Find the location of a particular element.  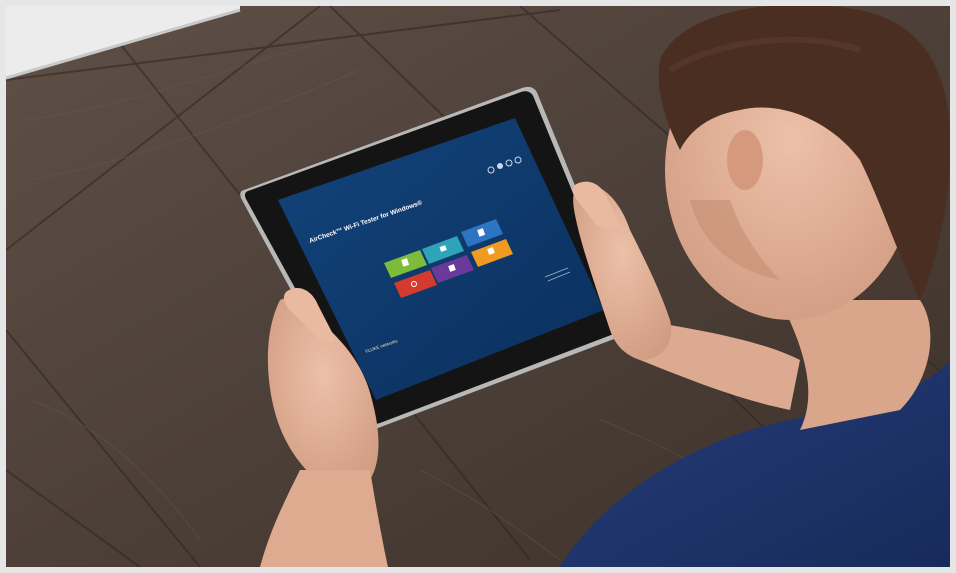

ear is located at coordinates (745, 160).